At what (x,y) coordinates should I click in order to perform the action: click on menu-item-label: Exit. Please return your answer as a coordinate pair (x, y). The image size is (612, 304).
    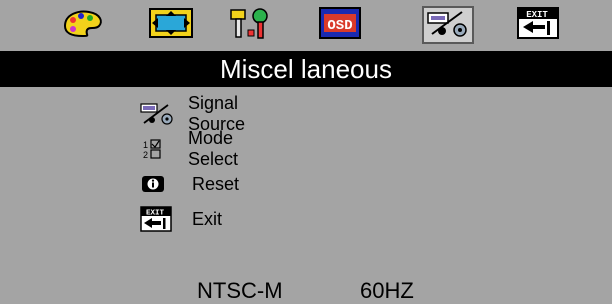
    Looking at the image, I should click on (207, 218).